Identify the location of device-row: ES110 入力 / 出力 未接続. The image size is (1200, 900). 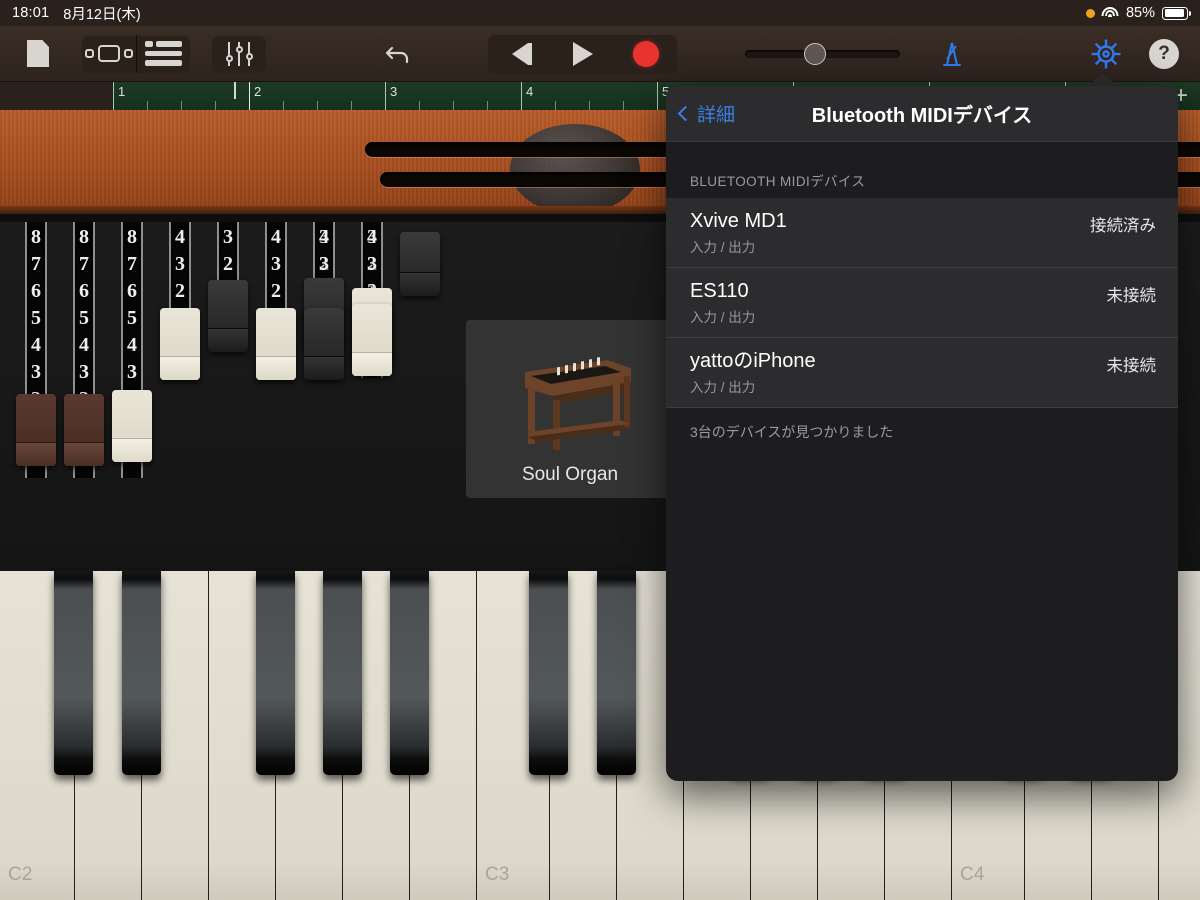
(922, 303).